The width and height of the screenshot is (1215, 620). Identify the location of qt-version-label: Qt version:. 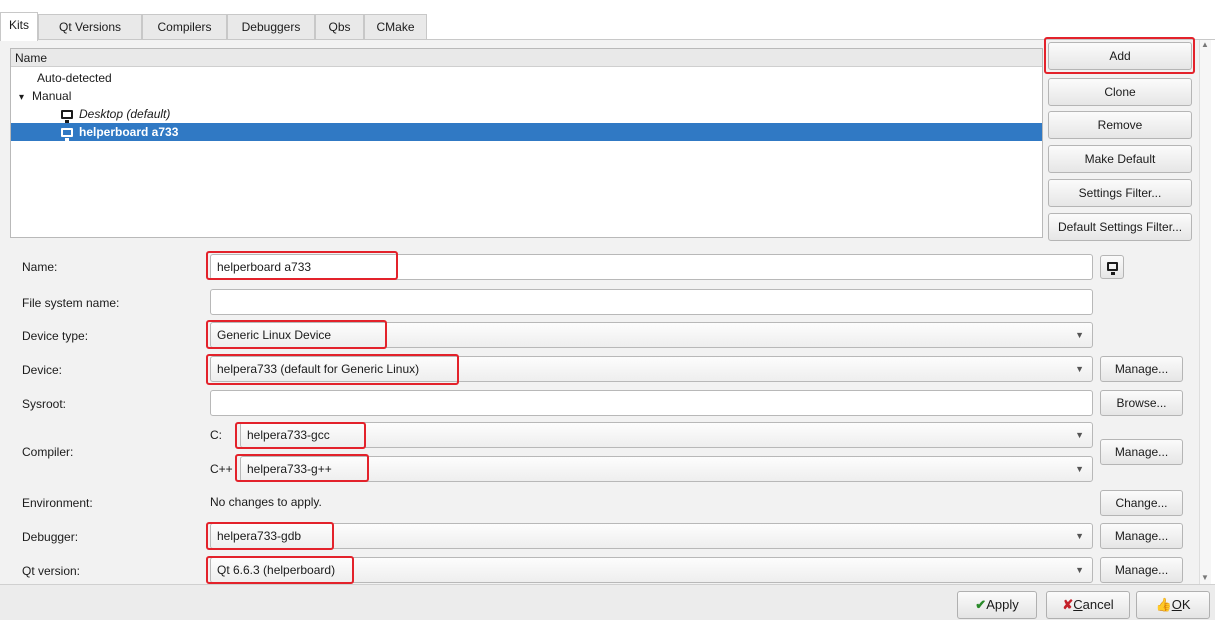
(51, 571).